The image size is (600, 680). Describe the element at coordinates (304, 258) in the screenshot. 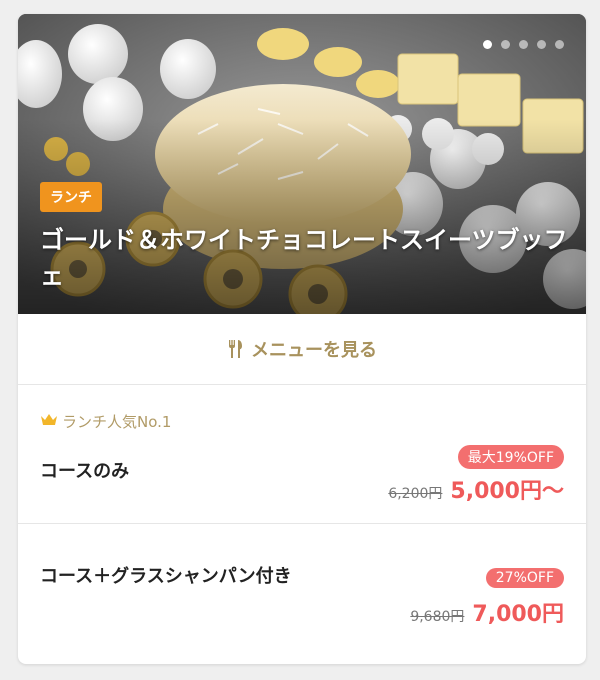

I see `plan-title: ゴールド＆ホワイトチョコレートスイーツブッフェ` at that location.